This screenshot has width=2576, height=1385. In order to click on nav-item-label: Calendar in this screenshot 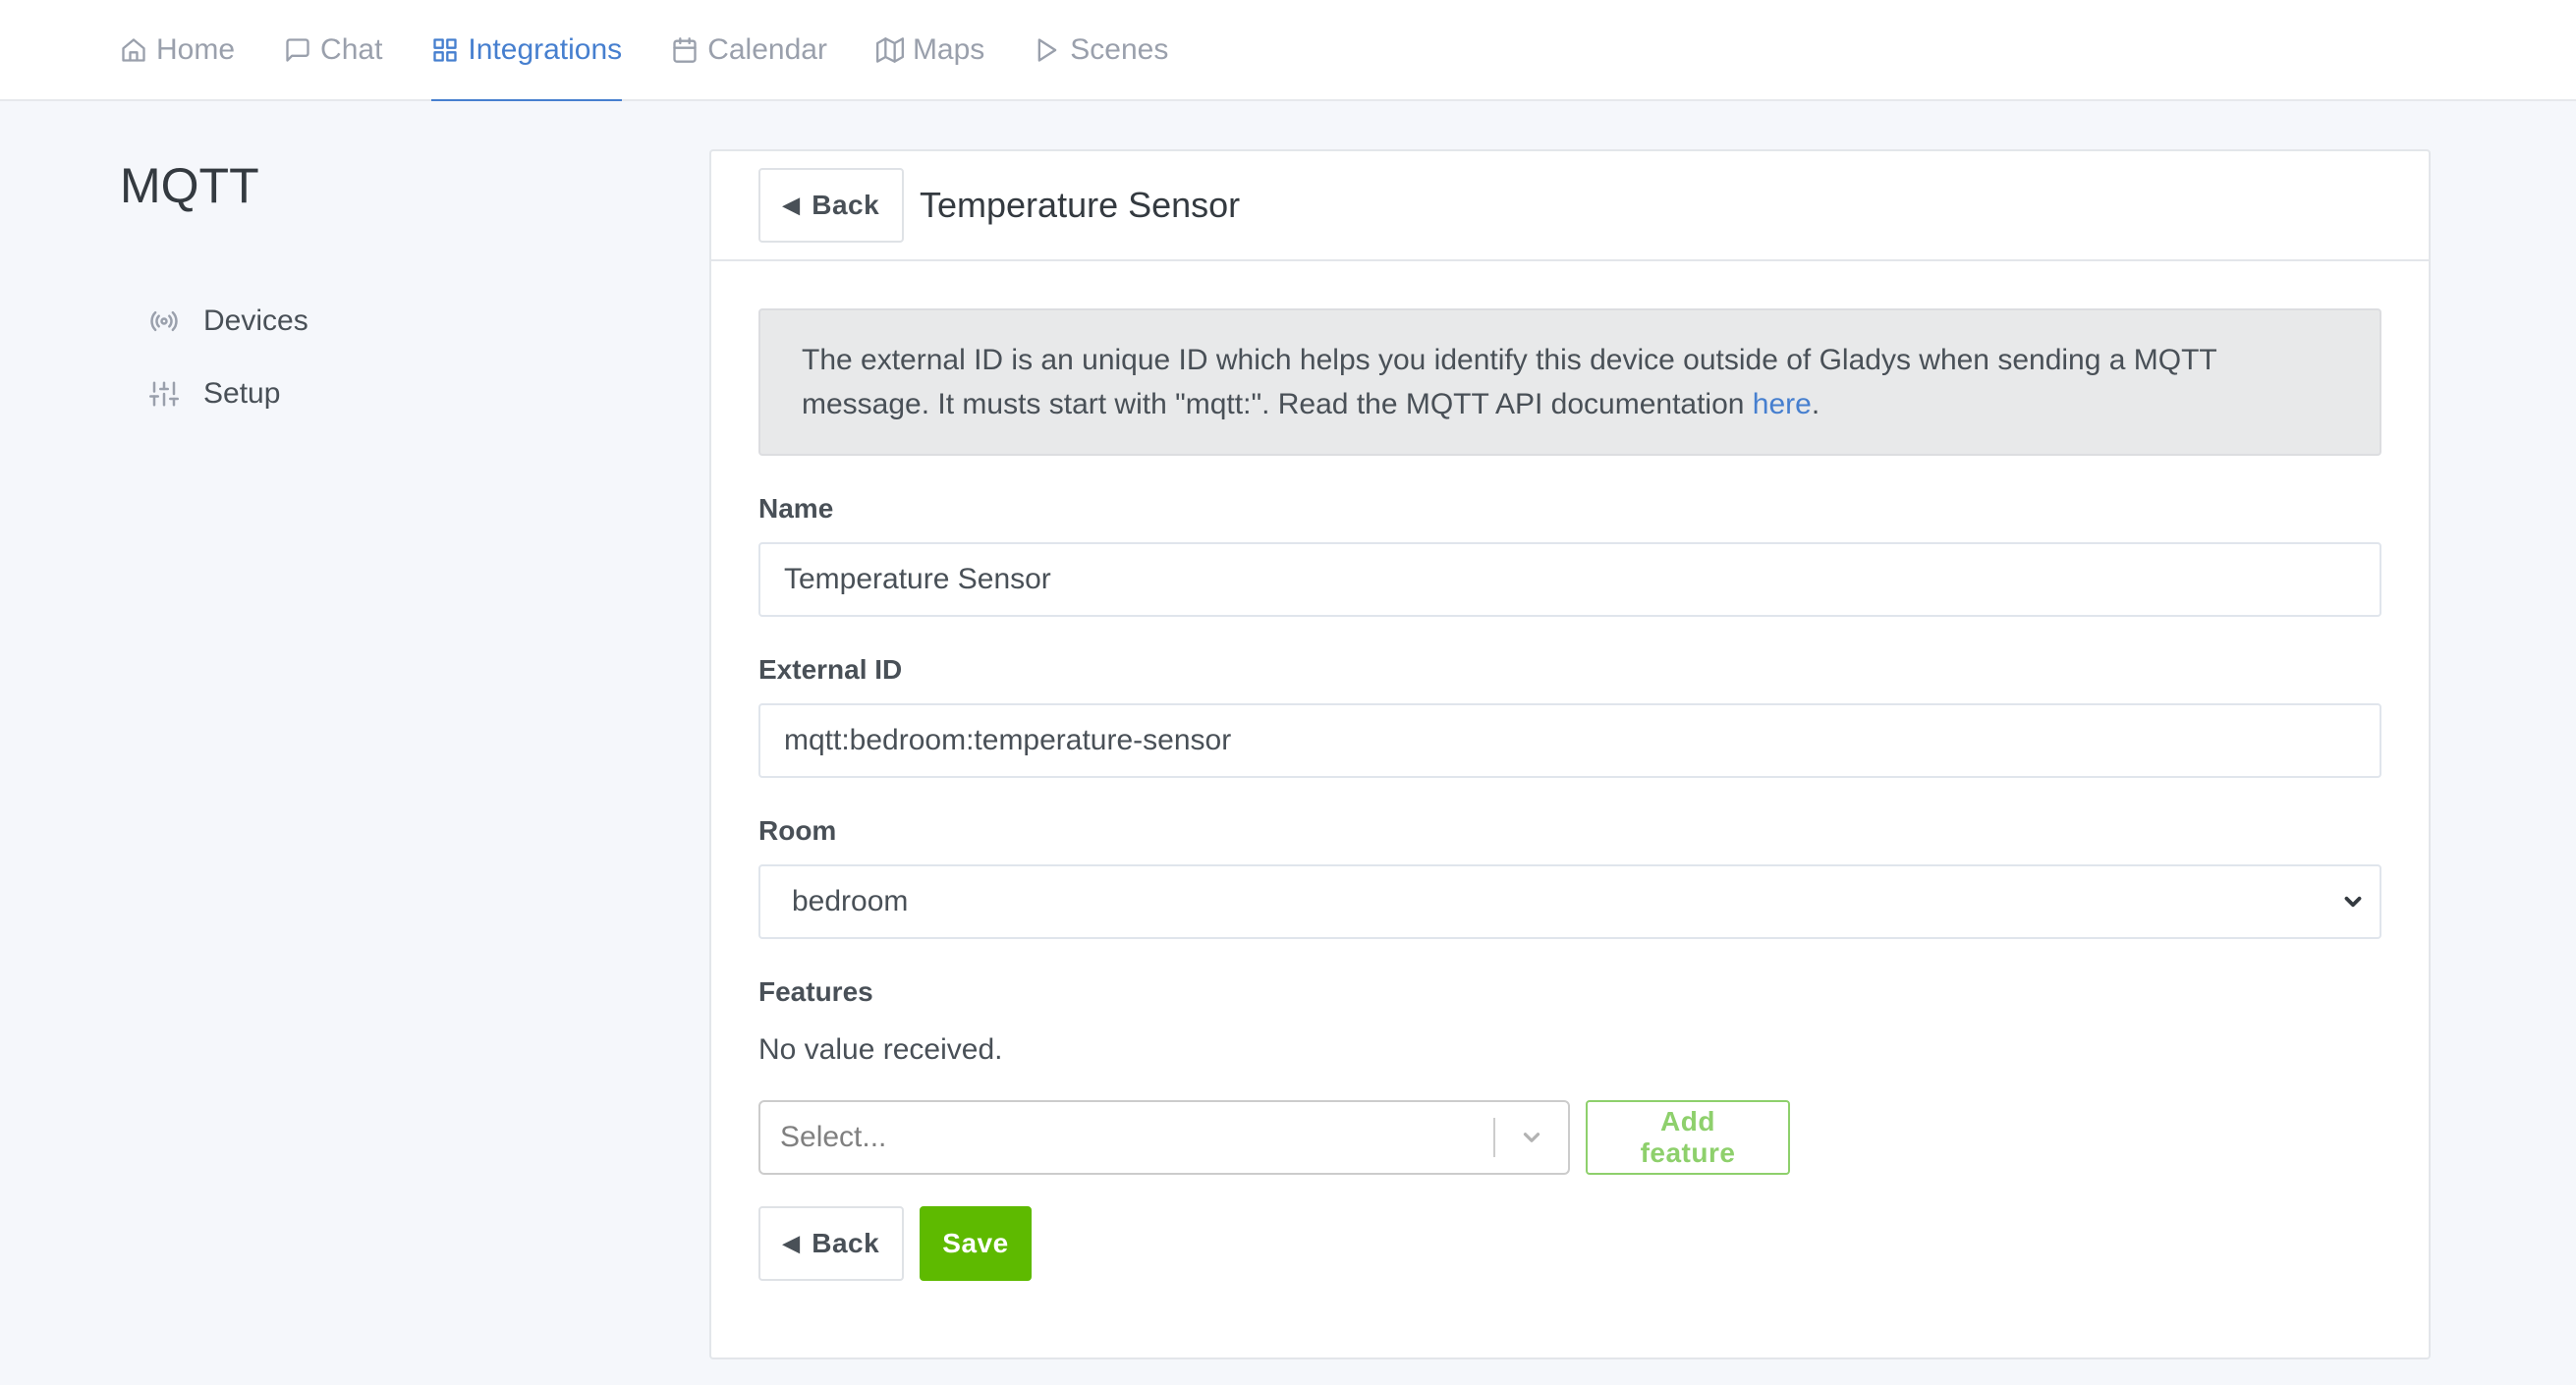, I will do `click(767, 49)`.